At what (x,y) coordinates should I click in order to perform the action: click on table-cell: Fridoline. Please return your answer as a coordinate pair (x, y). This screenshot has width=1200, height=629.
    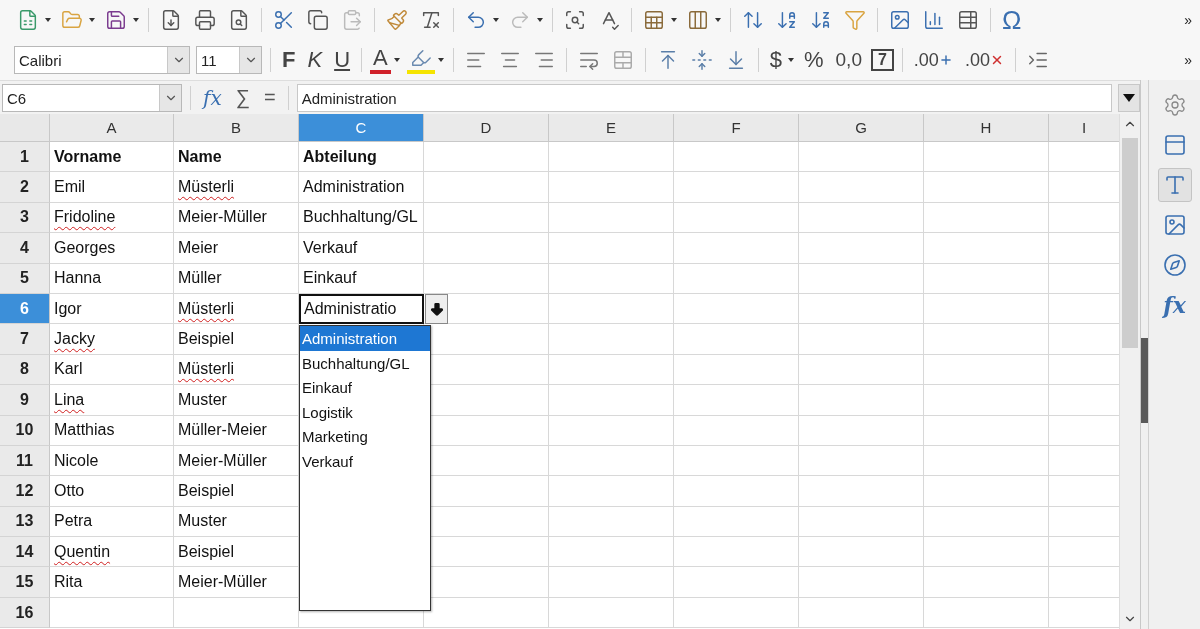
    Looking at the image, I should click on (112, 218).